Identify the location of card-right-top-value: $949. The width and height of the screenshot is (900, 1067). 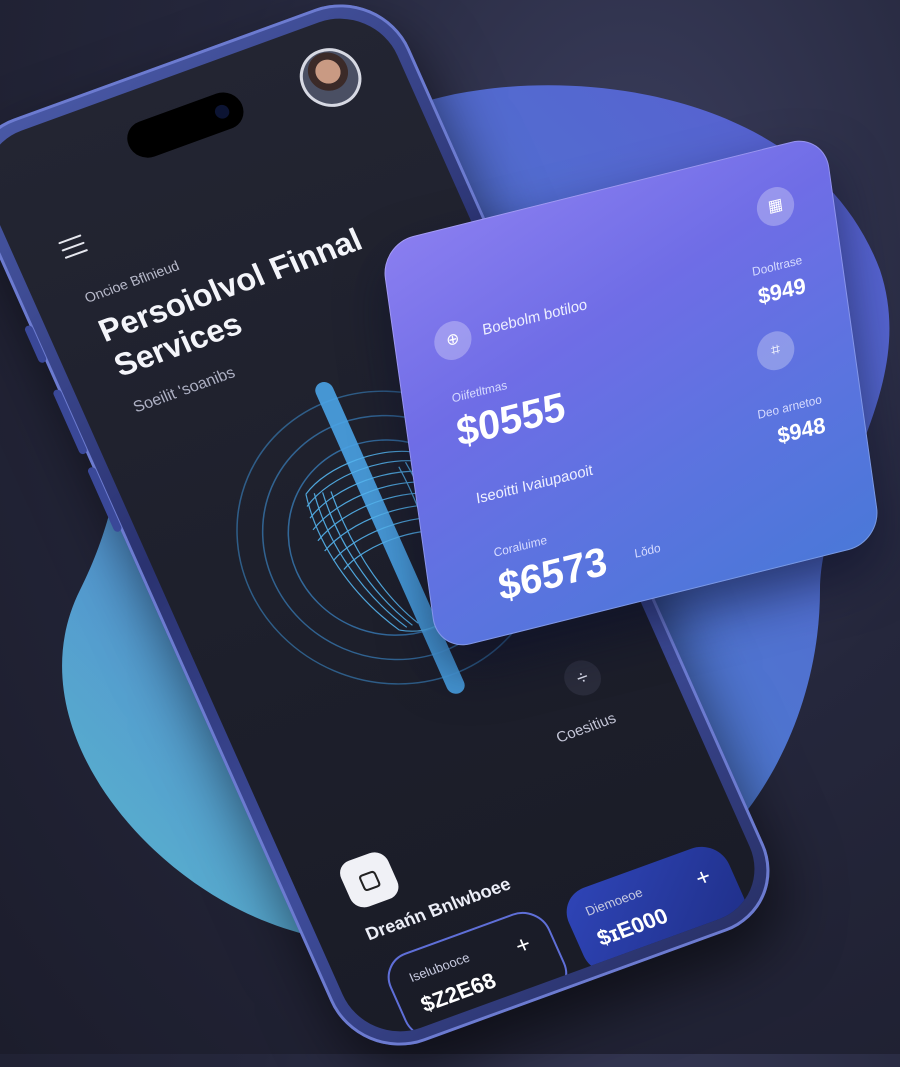
(782, 291).